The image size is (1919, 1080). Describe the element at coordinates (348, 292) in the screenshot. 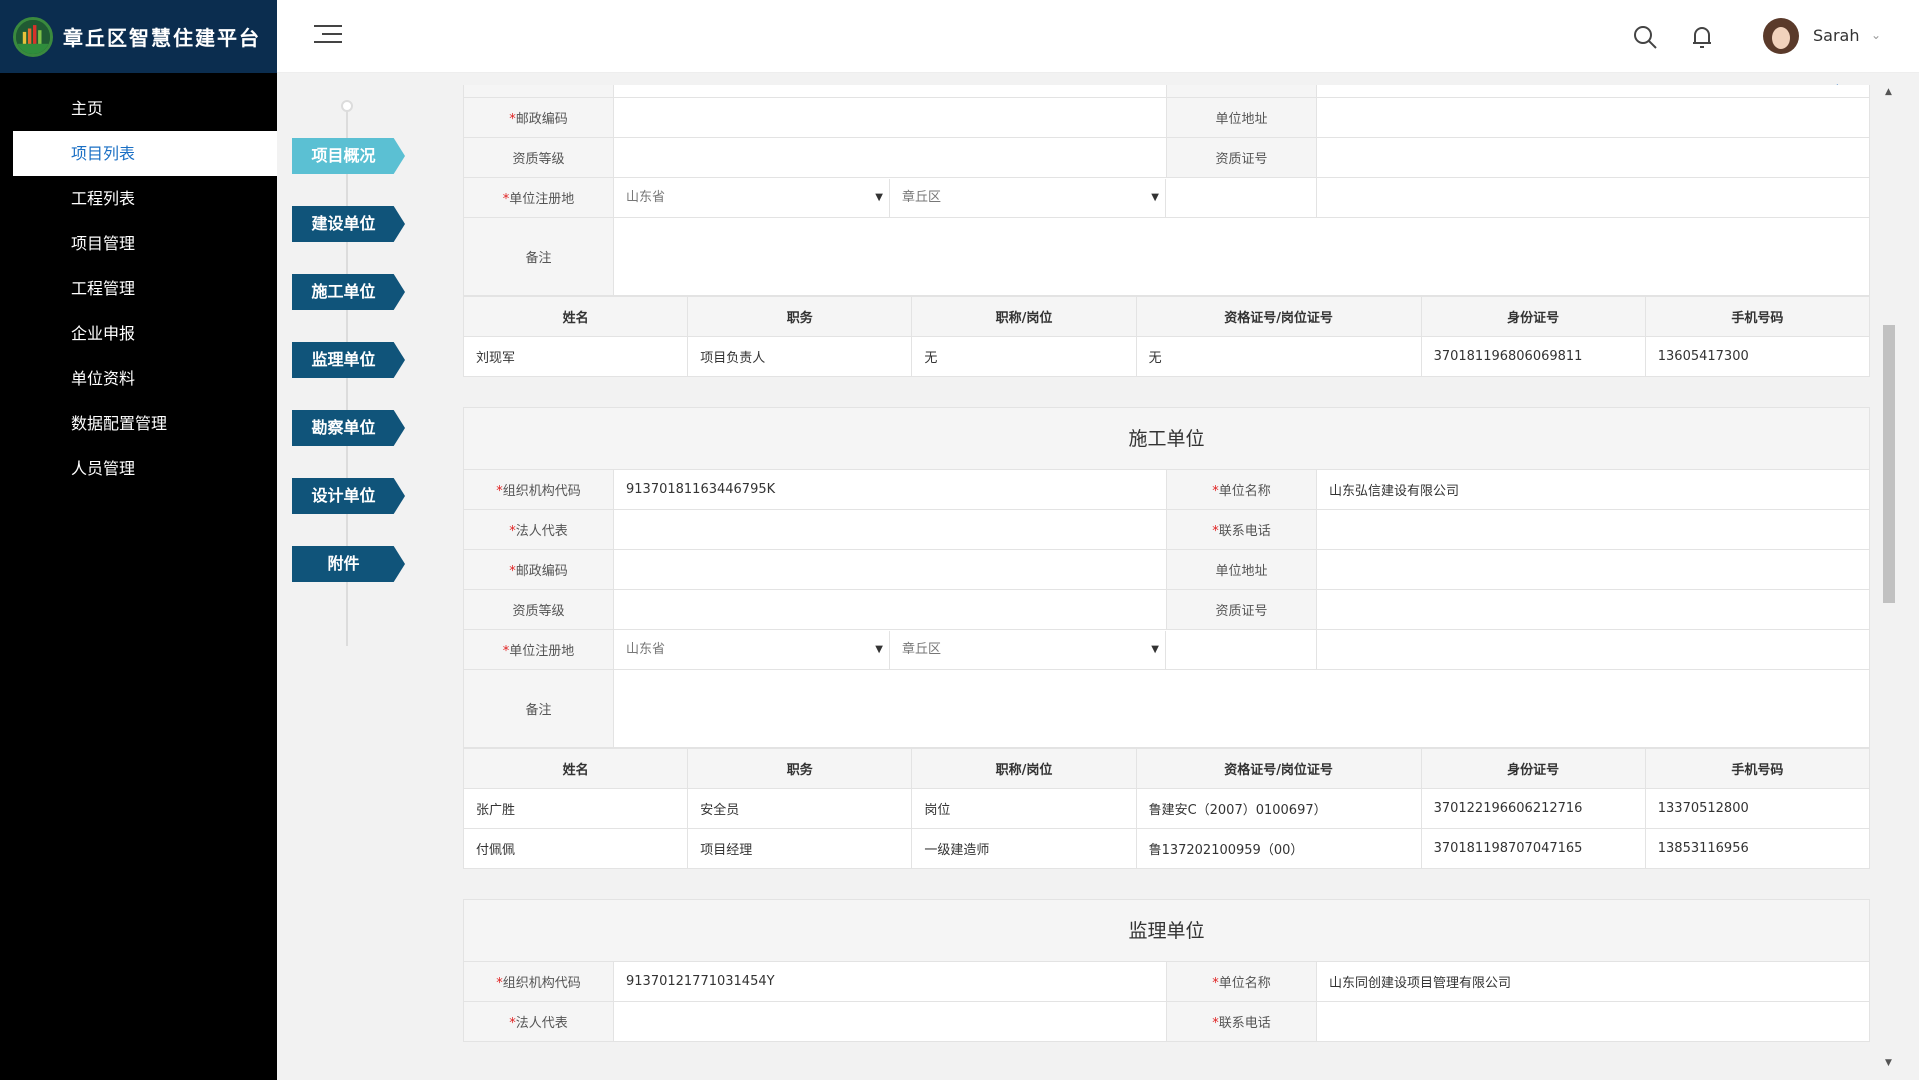

I see `step-contractor: 施工单位` at that location.